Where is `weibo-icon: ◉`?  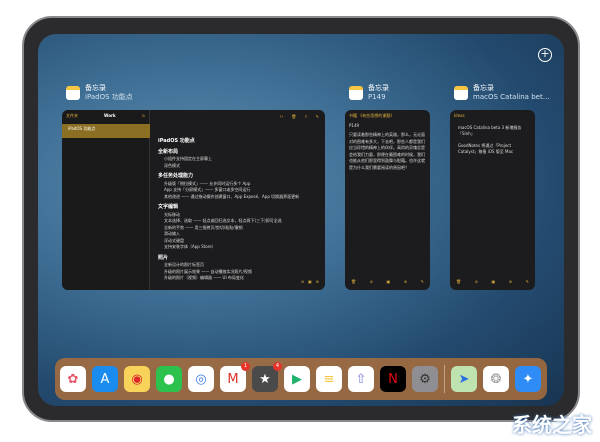
weibo-icon: ◉ is located at coordinates (137, 379).